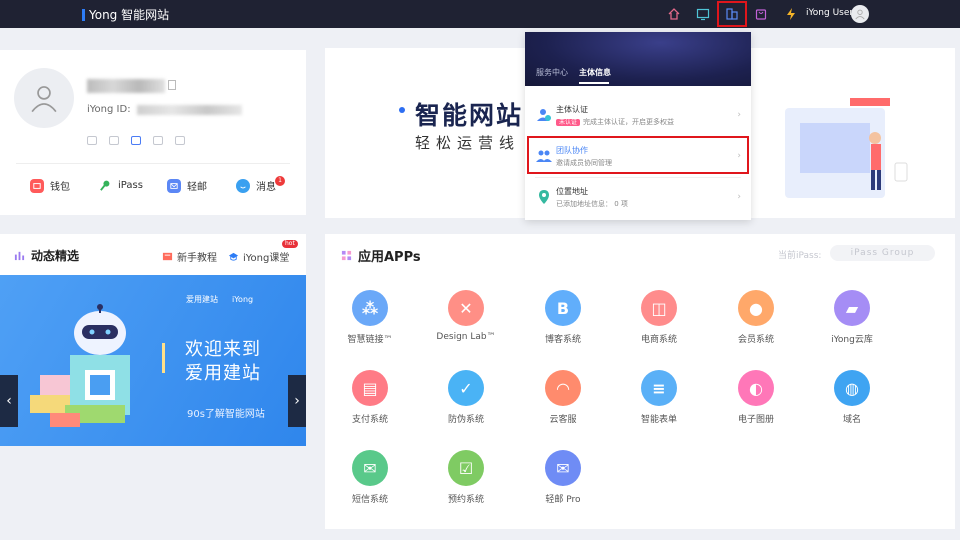  I want to click on album-icon: ◐, so click(756, 388).